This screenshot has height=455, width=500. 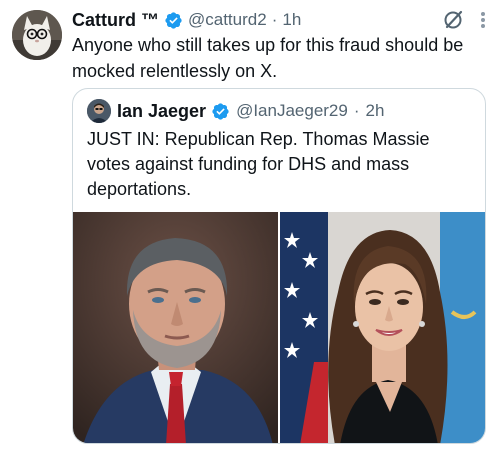 What do you see at coordinates (292, 111) in the screenshot?
I see `quoted-author-handle: @IanJaeger29` at bounding box center [292, 111].